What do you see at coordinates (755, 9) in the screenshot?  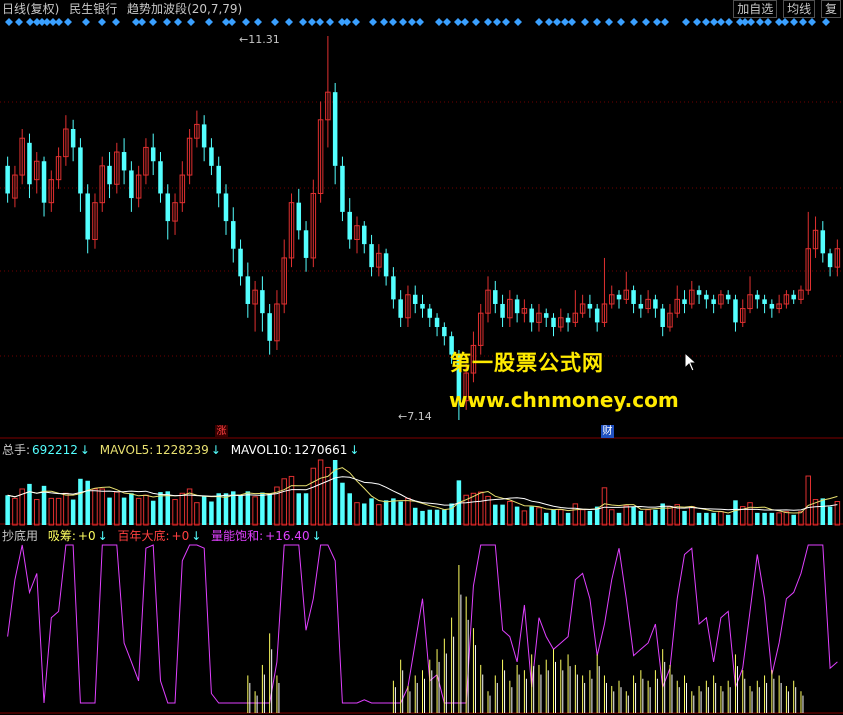 I see `add-watchlist-button: 加自选` at bounding box center [755, 9].